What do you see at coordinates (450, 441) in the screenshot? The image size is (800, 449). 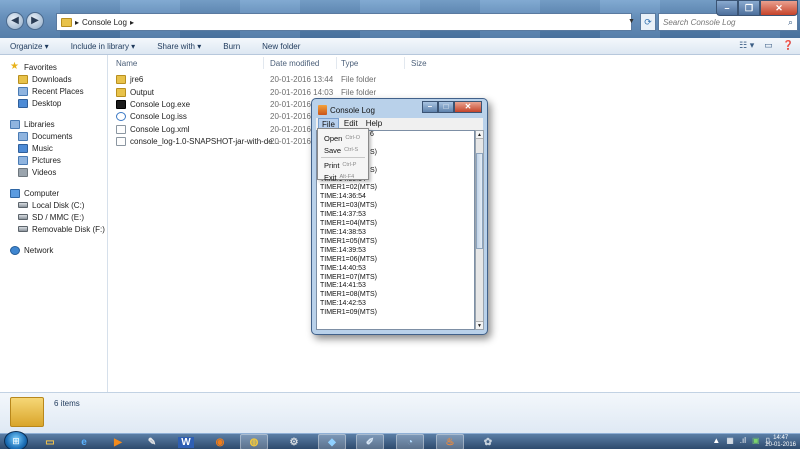 I see `java-icon: ♨` at bounding box center [450, 441].